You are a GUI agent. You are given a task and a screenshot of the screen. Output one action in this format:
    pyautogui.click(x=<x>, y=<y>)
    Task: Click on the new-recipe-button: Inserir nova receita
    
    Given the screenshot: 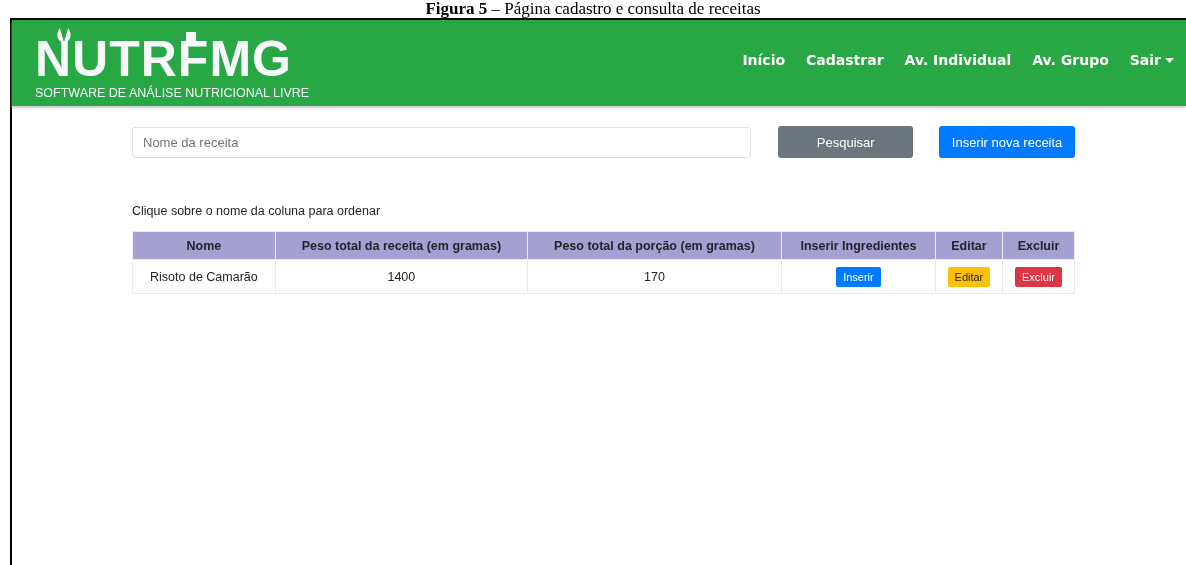 What is the action you would take?
    pyautogui.click(x=1007, y=142)
    